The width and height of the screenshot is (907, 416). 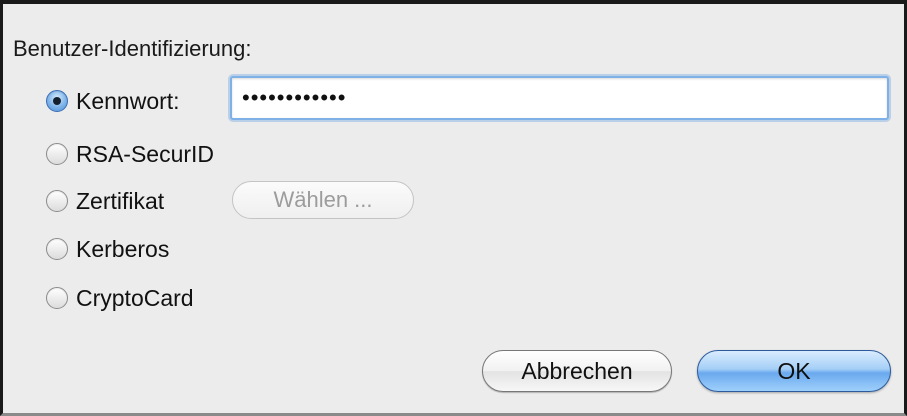 I want to click on kerberos-option-label: Kerberos, so click(x=122, y=249).